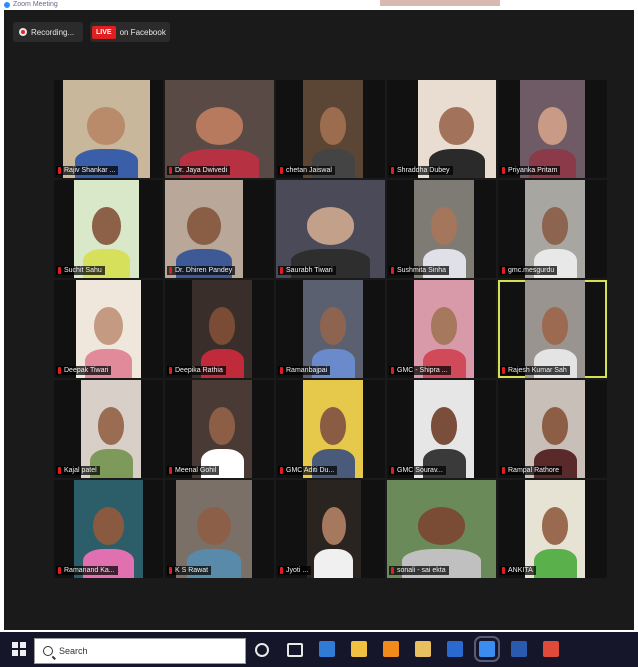  What do you see at coordinates (330, 329) in the screenshot?
I see `participant-tile: Ramanbajpai` at bounding box center [330, 329].